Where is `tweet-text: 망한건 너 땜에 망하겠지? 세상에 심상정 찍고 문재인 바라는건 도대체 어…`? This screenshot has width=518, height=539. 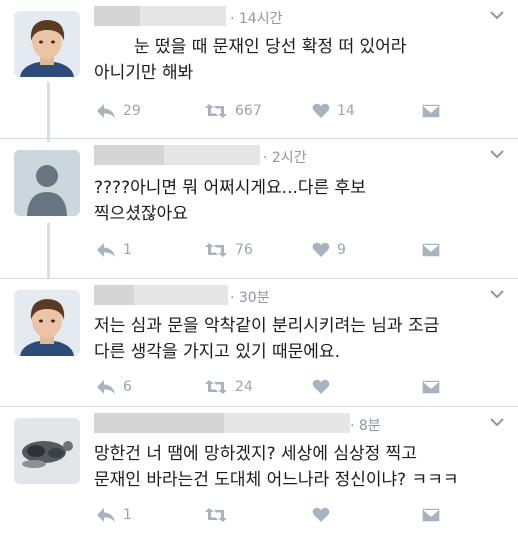 tweet-text: 망한건 너 땜에 망하겠지? 세상에 심상정 찍고 문재인 바라는건 도대체 어… is located at coordinates (276, 467).